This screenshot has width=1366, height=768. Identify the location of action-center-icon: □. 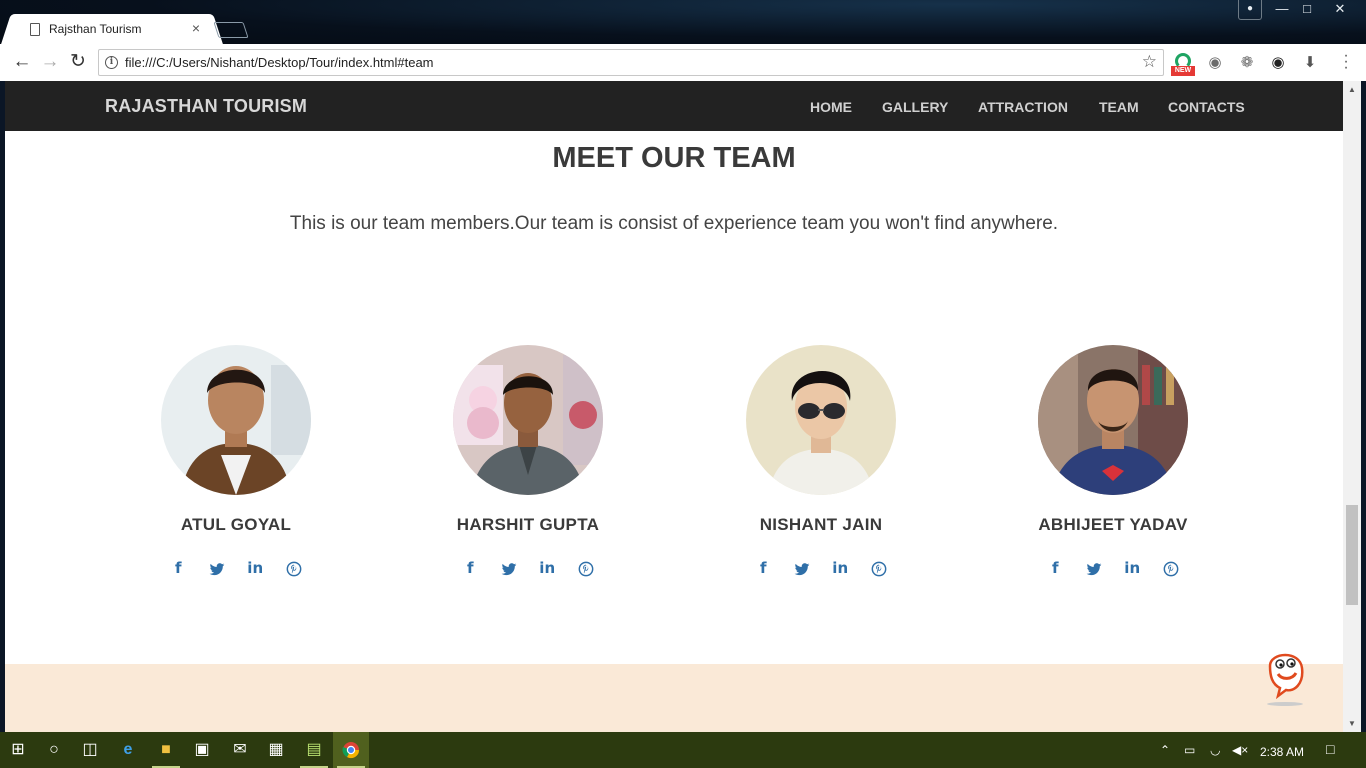
(1330, 749).